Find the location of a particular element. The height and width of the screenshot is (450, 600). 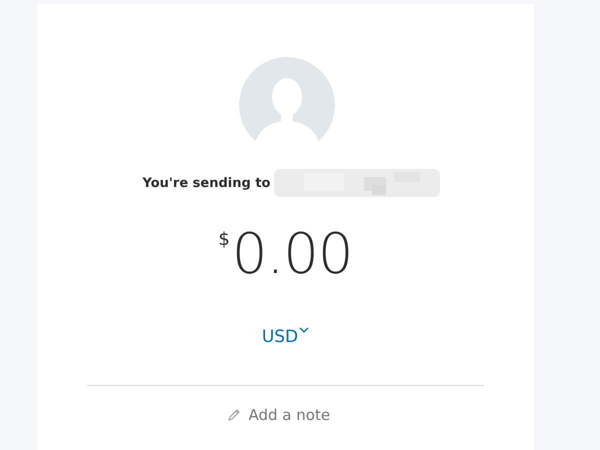

amount-value: 0.00 is located at coordinates (292, 255).